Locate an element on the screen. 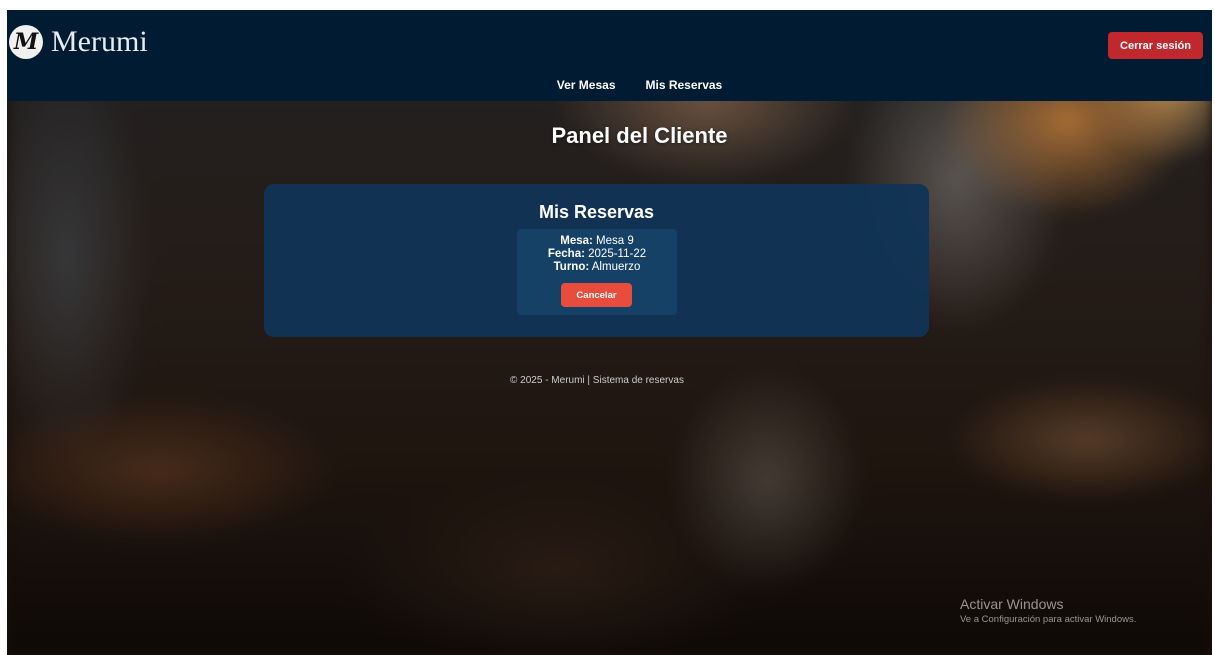  brand-name: Merumi is located at coordinates (99, 41).